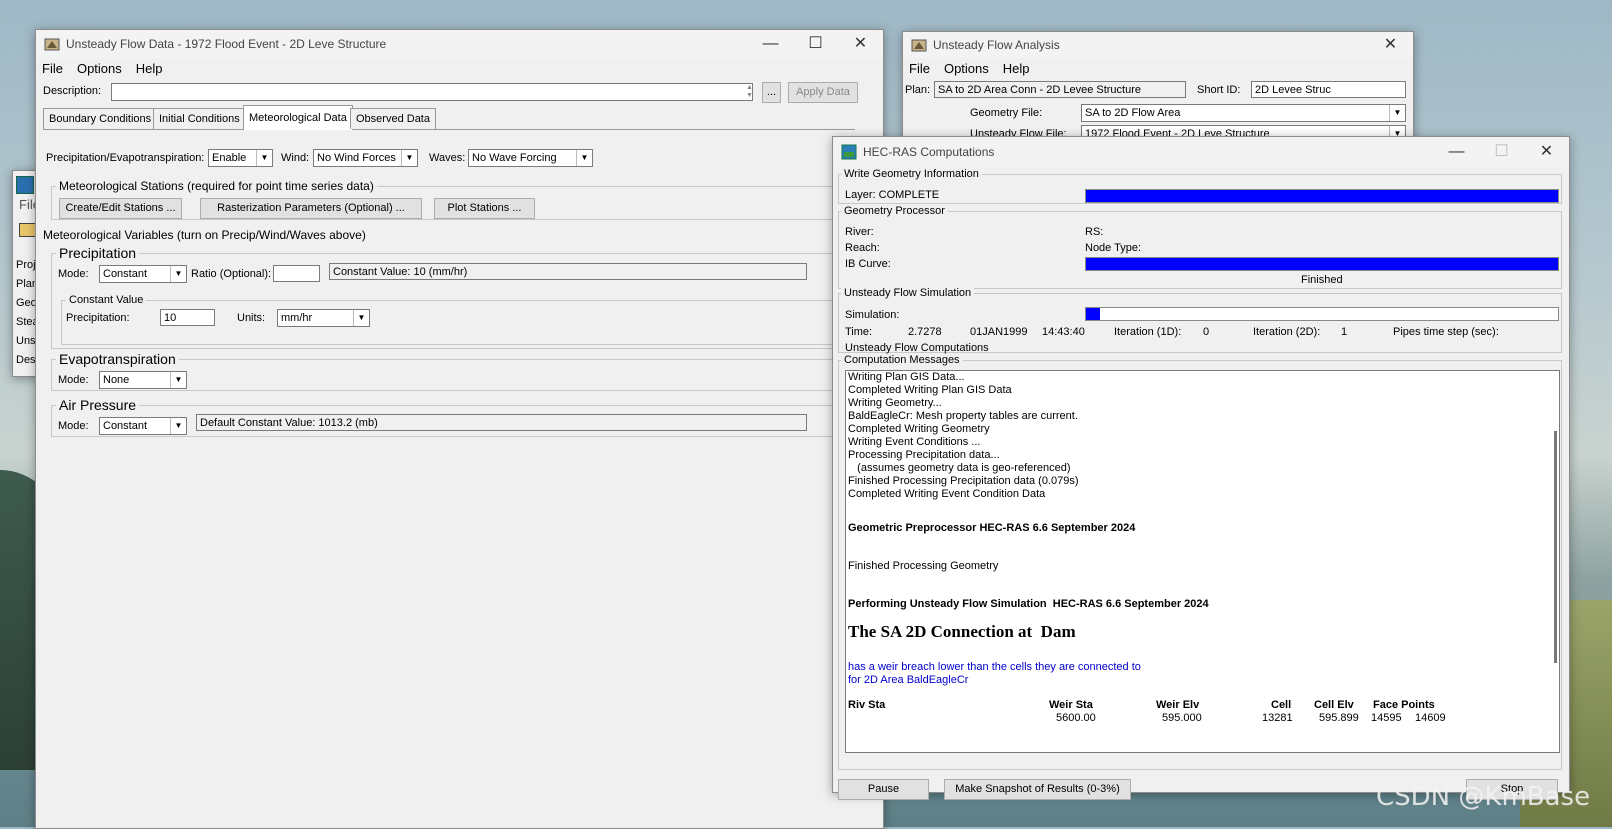 The height and width of the screenshot is (829, 1612). What do you see at coordinates (295, 158) in the screenshot?
I see `wind-label: Wind:` at bounding box center [295, 158].